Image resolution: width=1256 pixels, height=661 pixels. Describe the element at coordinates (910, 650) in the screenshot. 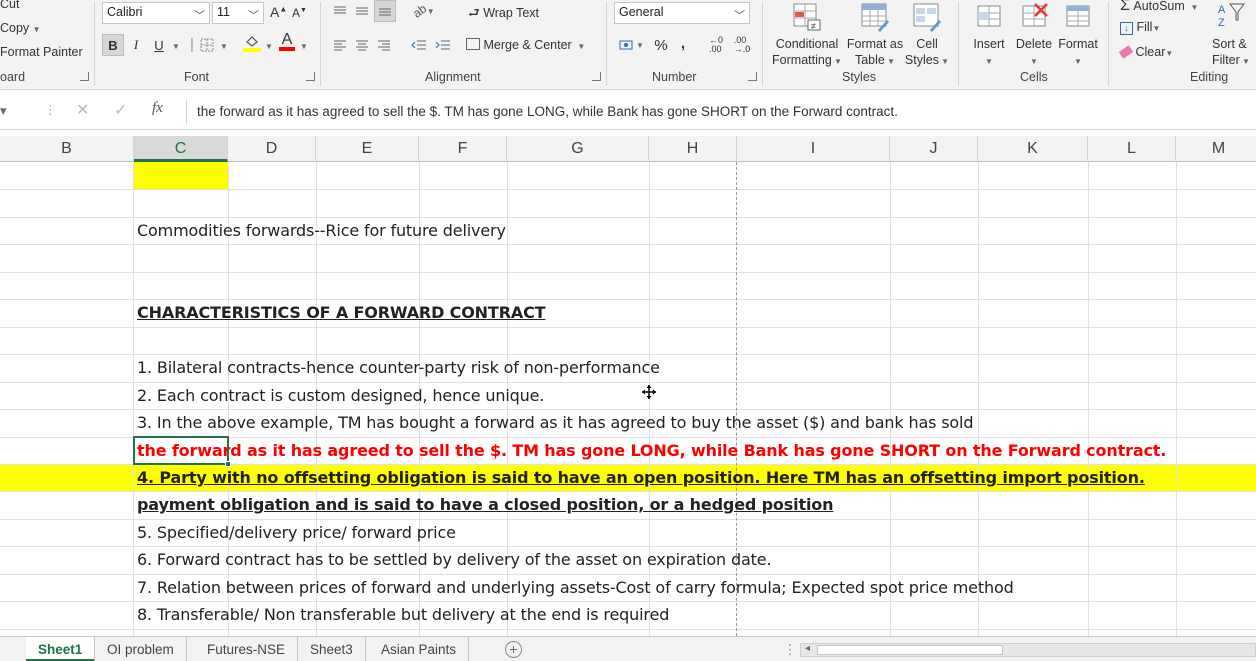

I see `scrollbar-thumb` at that location.